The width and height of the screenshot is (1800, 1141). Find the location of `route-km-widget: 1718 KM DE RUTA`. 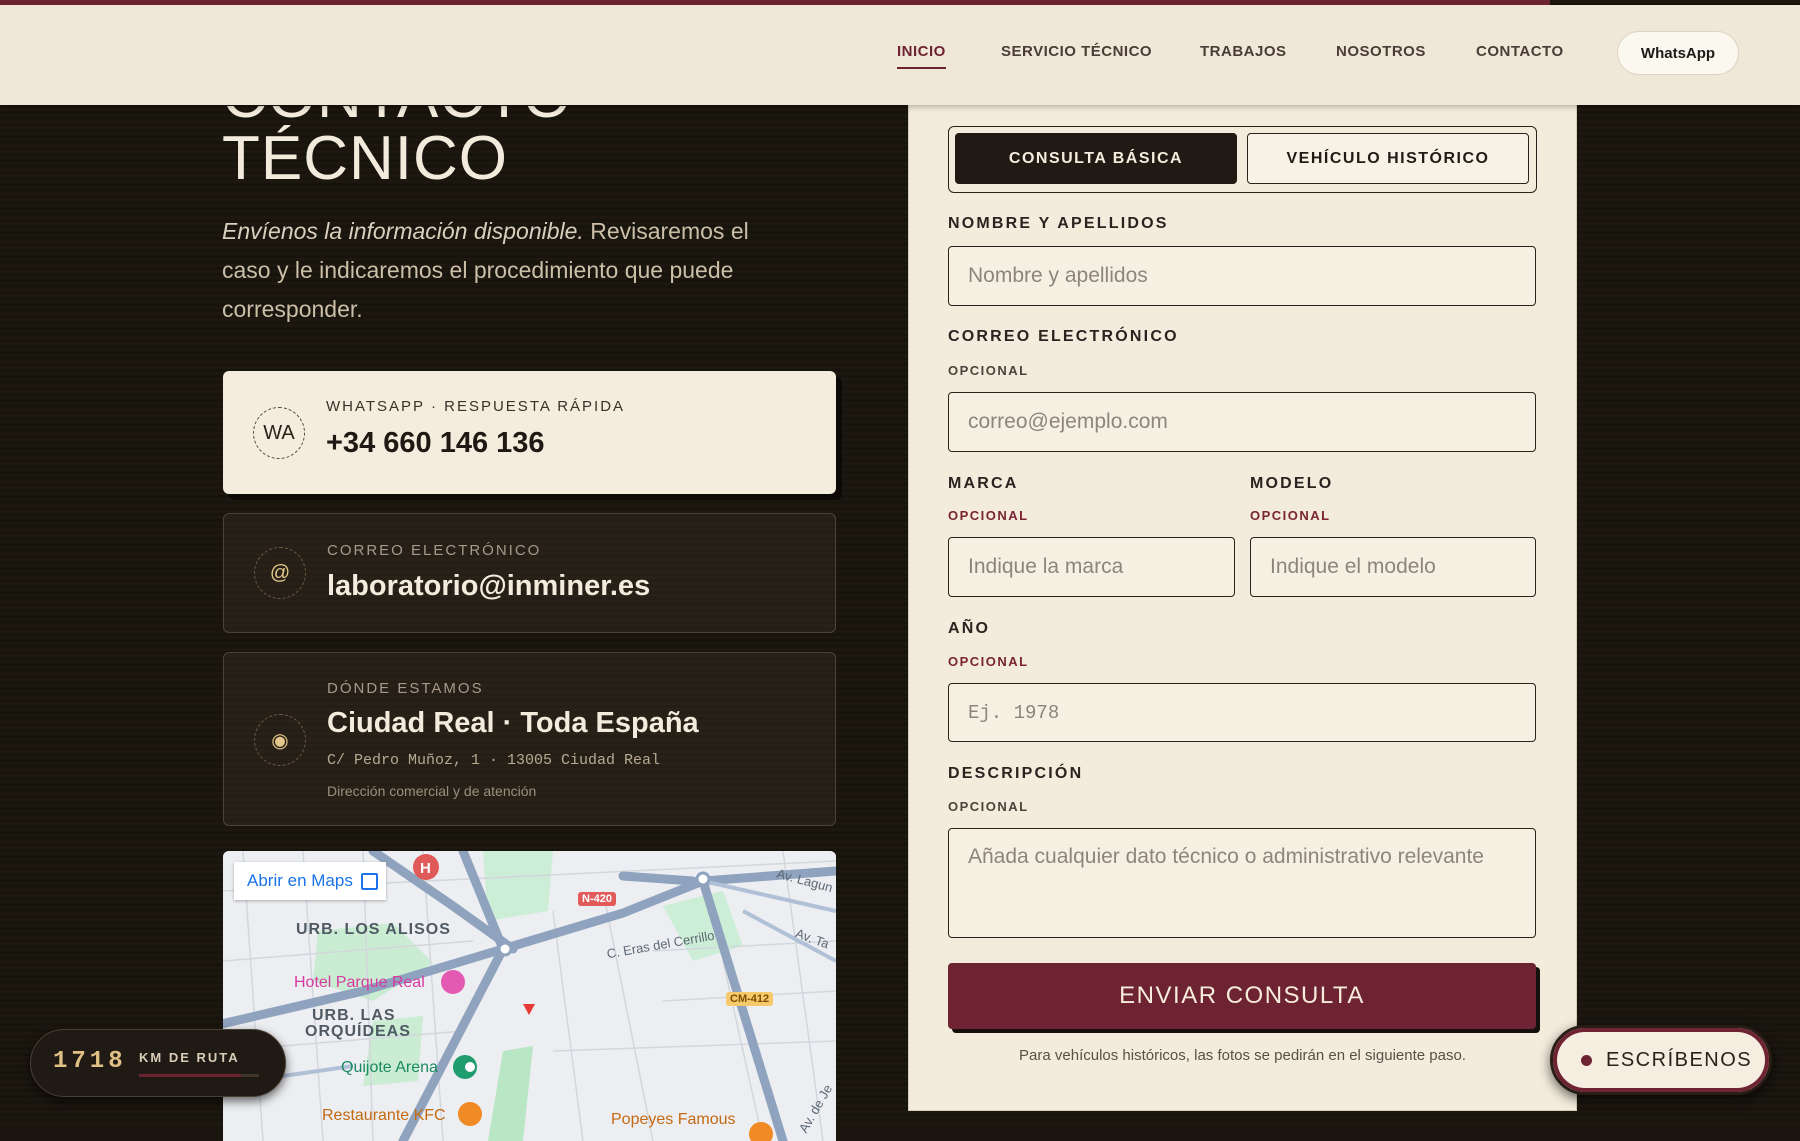

route-km-widget: 1718 KM DE RUTA is located at coordinates (158, 1063).